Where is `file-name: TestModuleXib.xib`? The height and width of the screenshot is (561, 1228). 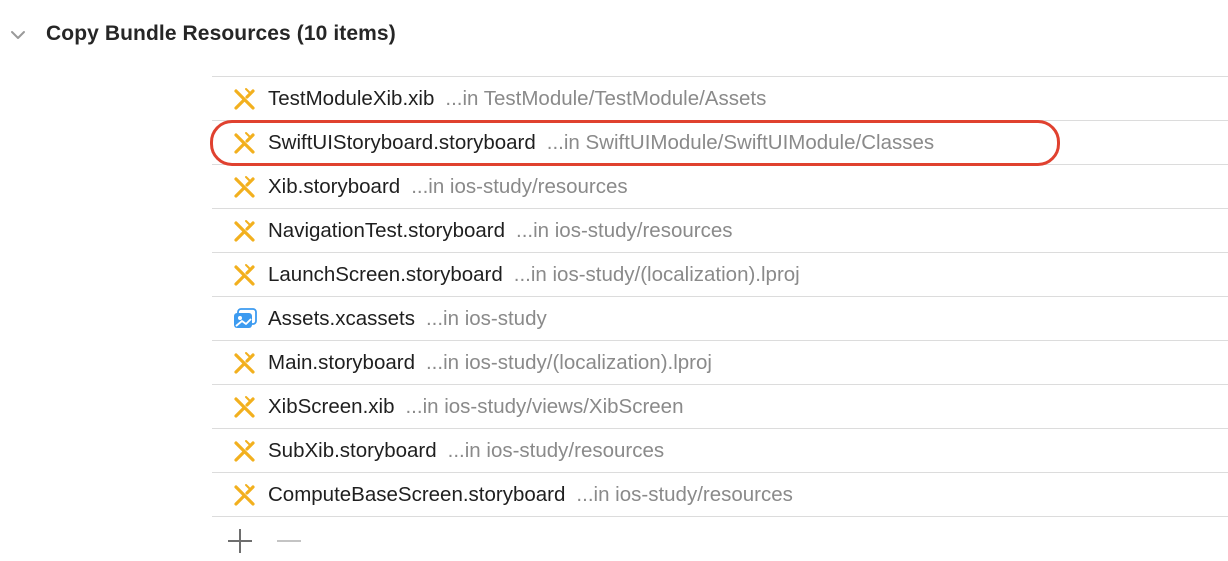 file-name: TestModuleXib.xib is located at coordinates (351, 98).